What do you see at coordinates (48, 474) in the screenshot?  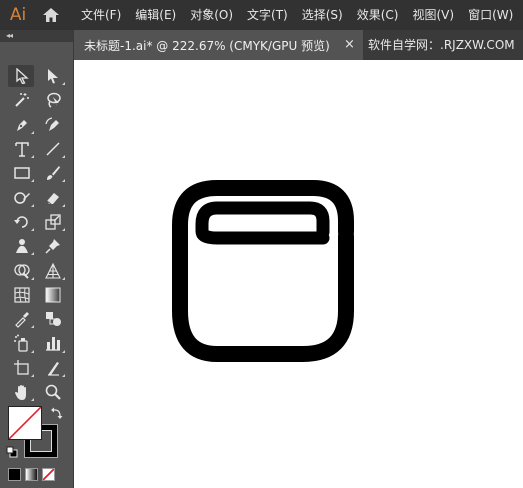 I see `none-mode-icon` at bounding box center [48, 474].